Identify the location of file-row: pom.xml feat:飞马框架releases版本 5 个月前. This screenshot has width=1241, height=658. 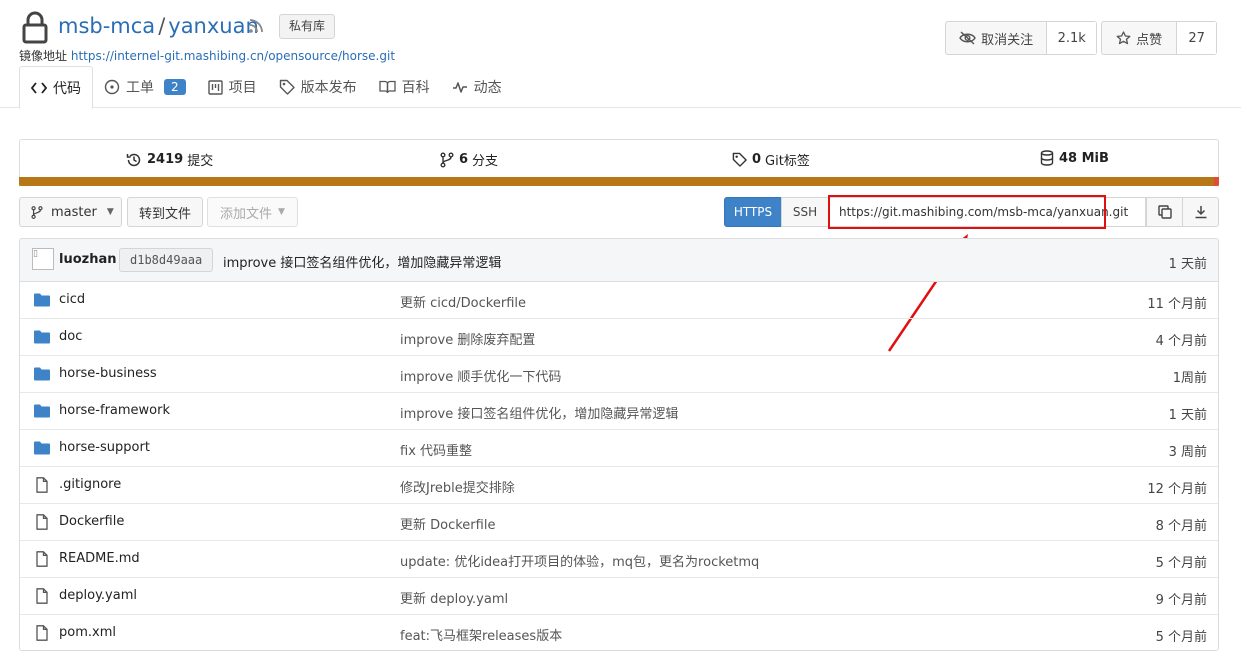
(619, 632).